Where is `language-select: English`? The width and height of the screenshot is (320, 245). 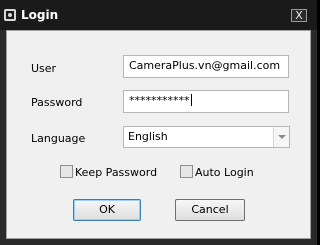
language-select: English is located at coordinates (206, 137).